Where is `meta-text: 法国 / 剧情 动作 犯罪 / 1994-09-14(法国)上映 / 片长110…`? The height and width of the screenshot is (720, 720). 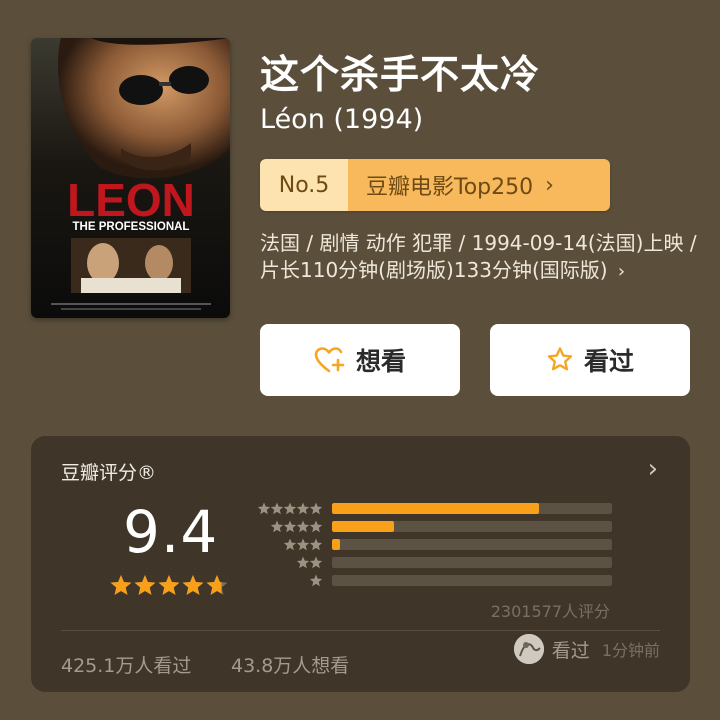 meta-text: 法国 / 剧情 动作 犯罪 / 1994-09-14(法国)上映 / 片长110… is located at coordinates (478, 256).